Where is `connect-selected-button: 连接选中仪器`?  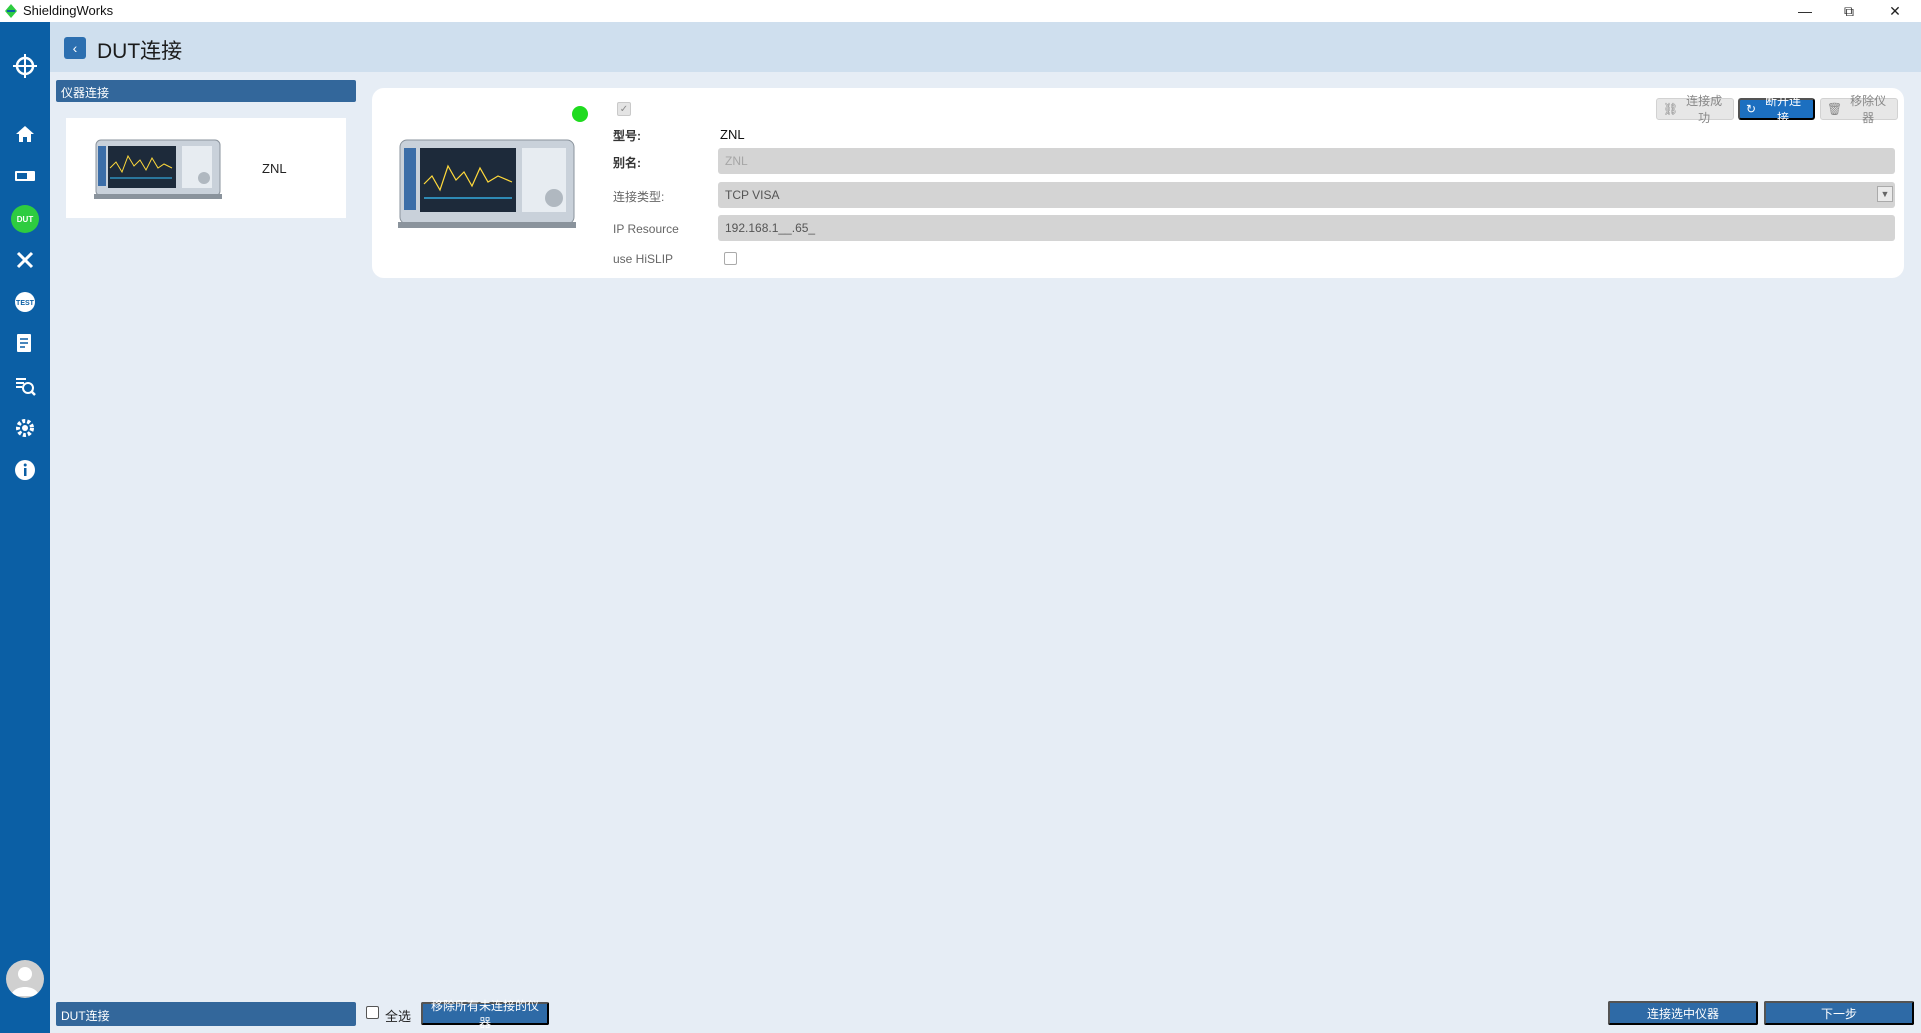 connect-selected-button: 连接选中仪器 is located at coordinates (1683, 1013).